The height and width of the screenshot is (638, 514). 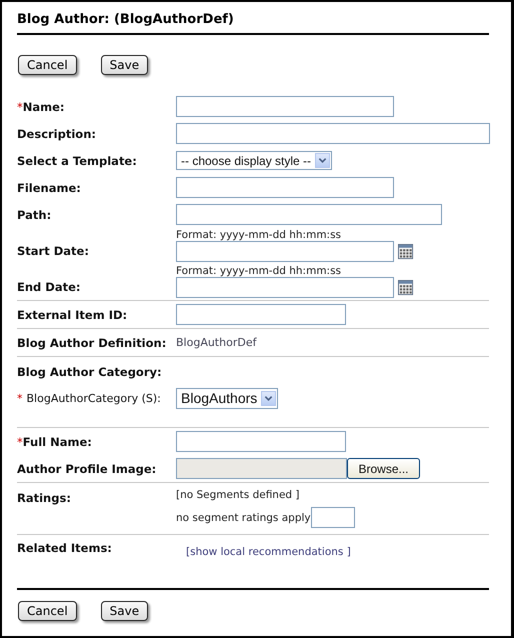 I want to click on field-value: BlogAuthorDef, so click(x=216, y=342).